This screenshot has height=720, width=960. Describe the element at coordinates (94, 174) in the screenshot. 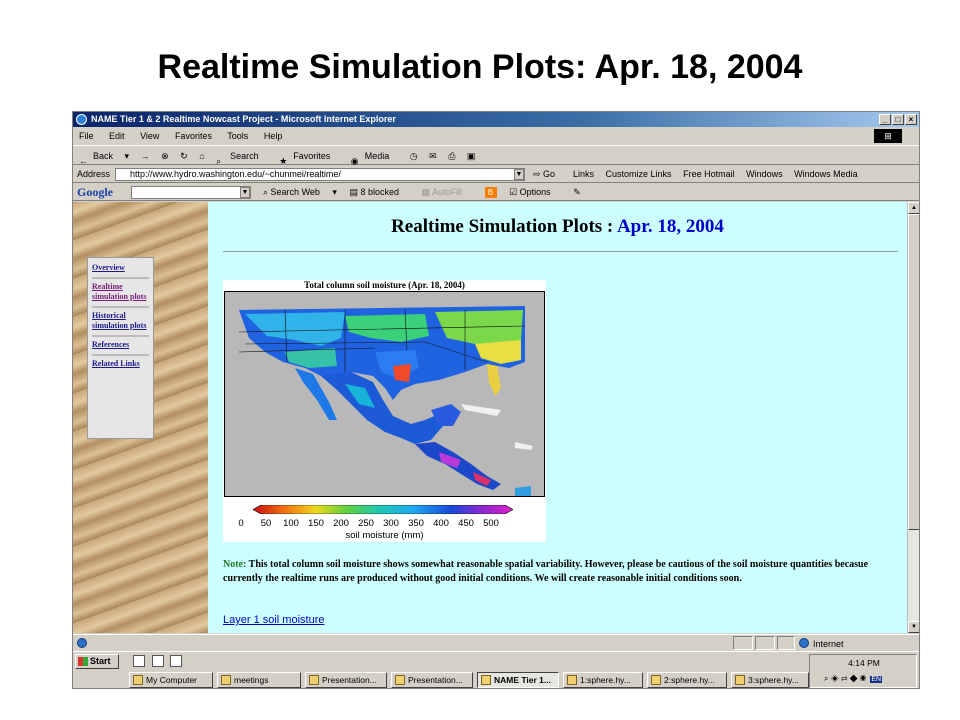

I see `address-label: Address` at that location.